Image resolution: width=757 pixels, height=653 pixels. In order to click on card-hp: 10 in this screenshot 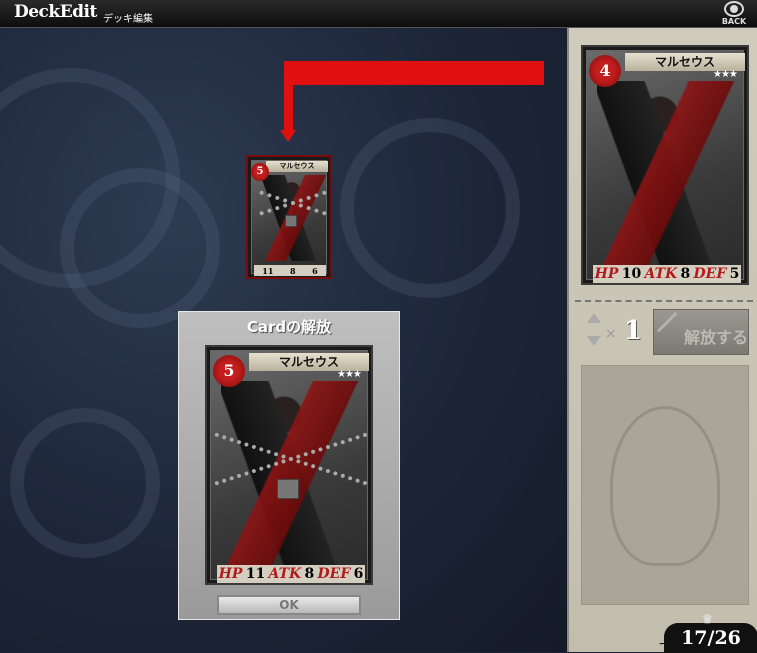, I will do `click(631, 274)`.